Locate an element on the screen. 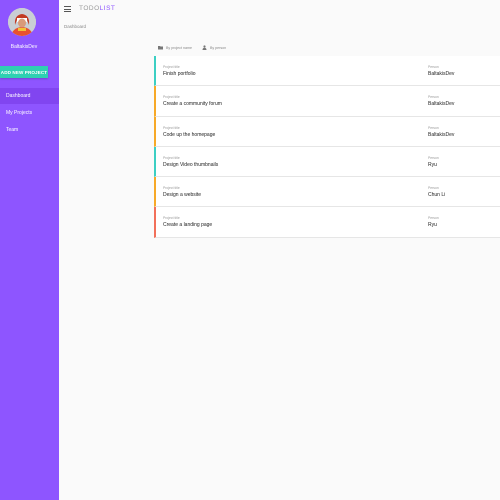  avatar is located at coordinates (22, 22).